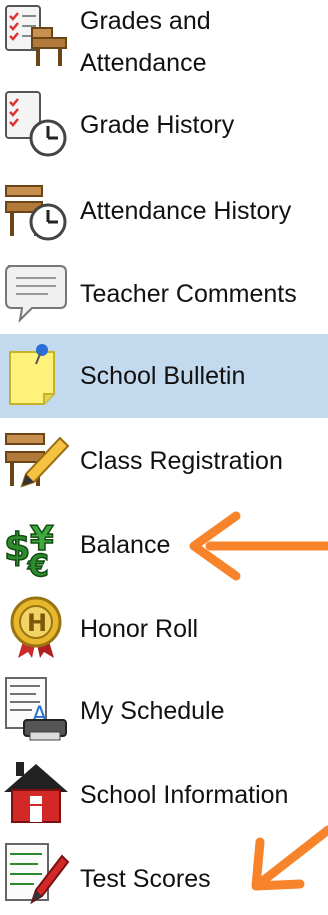 This screenshot has height=915, width=328. I want to click on menu-item-class-registration: Class Registration, so click(164, 461).